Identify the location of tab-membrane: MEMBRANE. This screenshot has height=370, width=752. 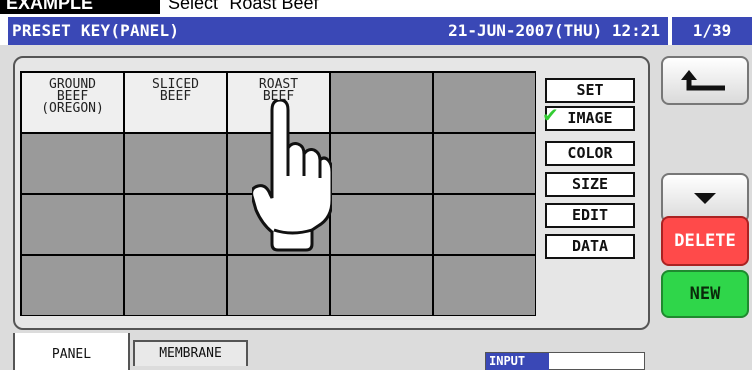
(190, 353).